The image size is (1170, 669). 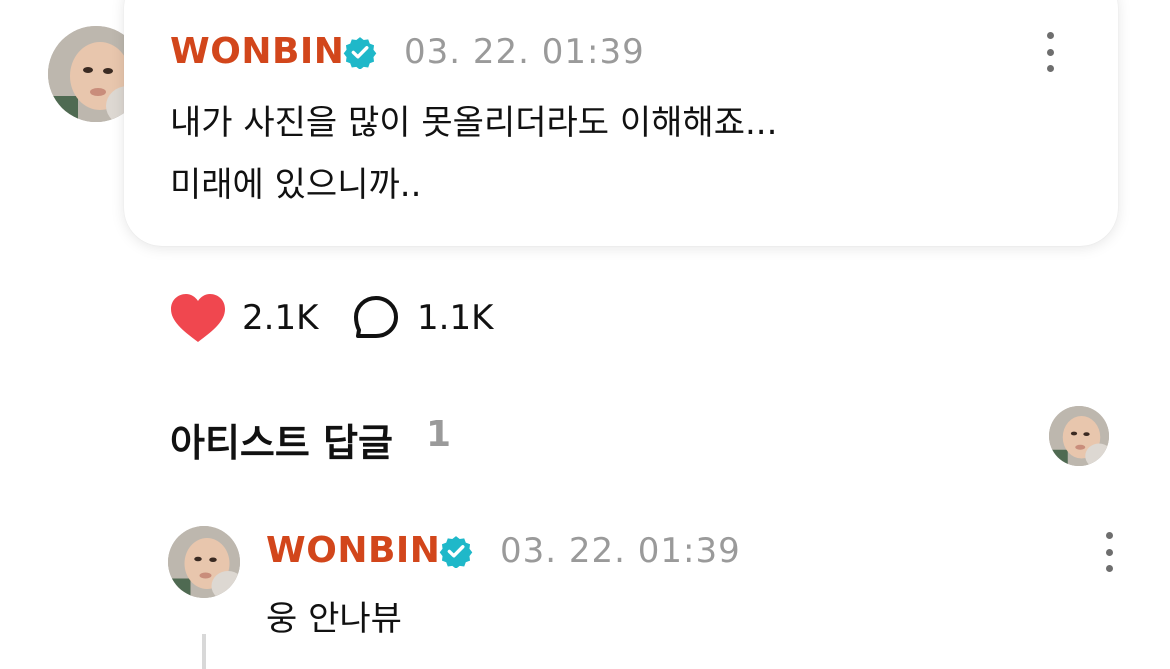 I want to click on artist-avatar-small, so click(x=1079, y=436).